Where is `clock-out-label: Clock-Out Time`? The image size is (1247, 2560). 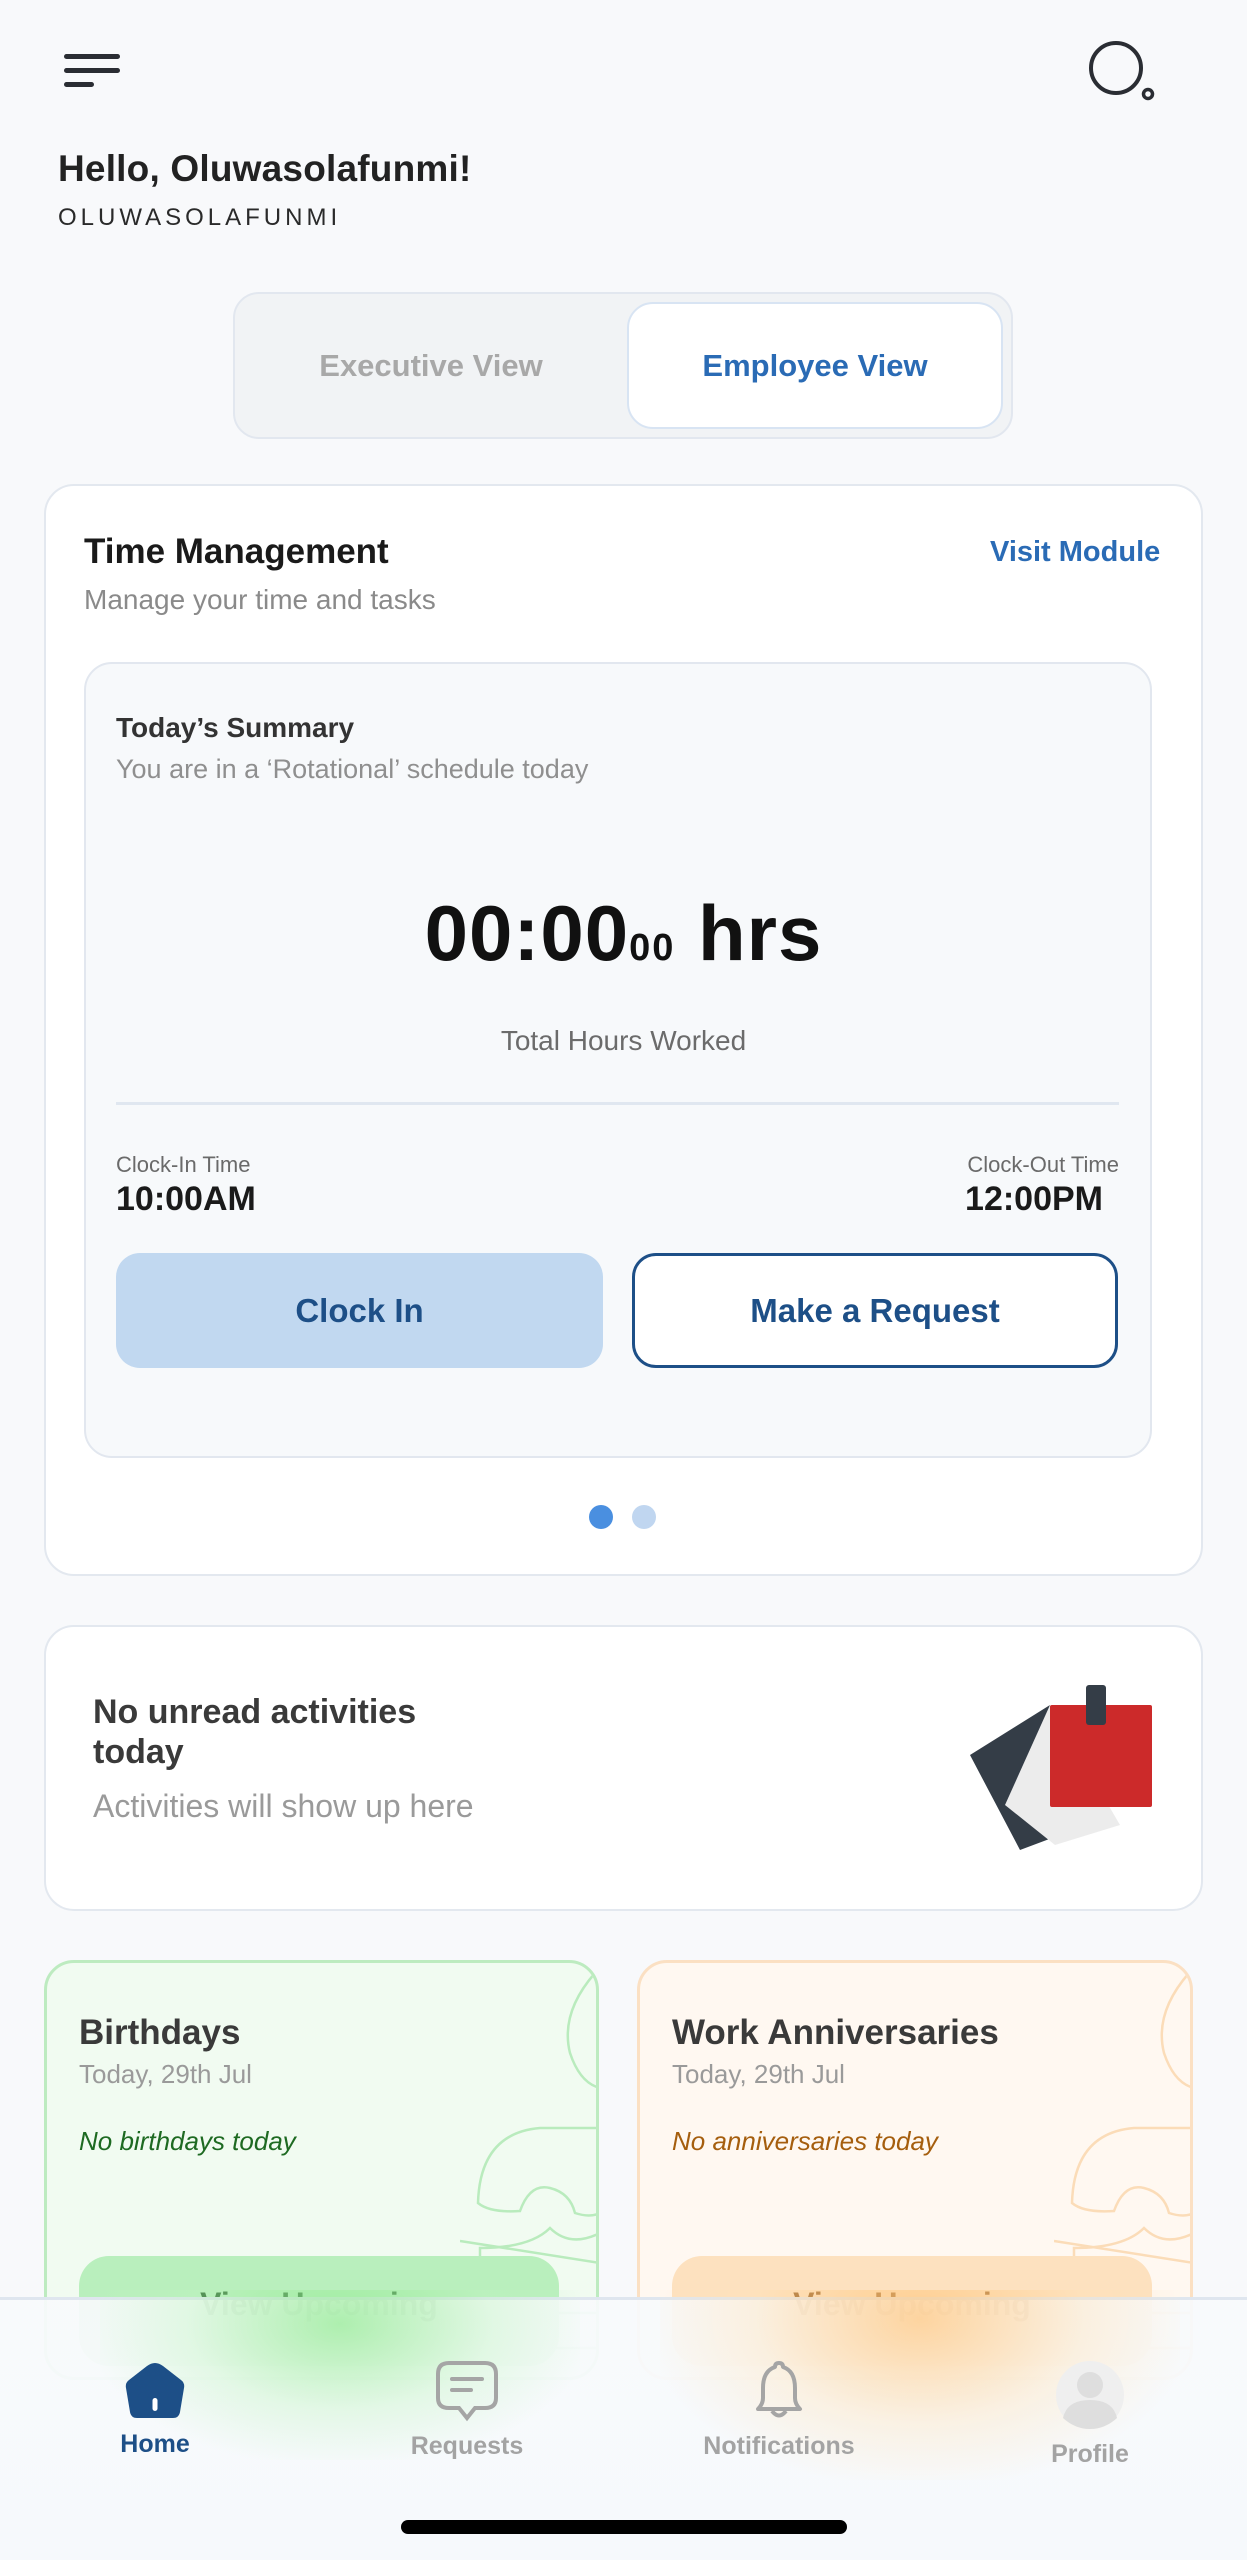 clock-out-label: Clock-Out Time is located at coordinates (1043, 1164).